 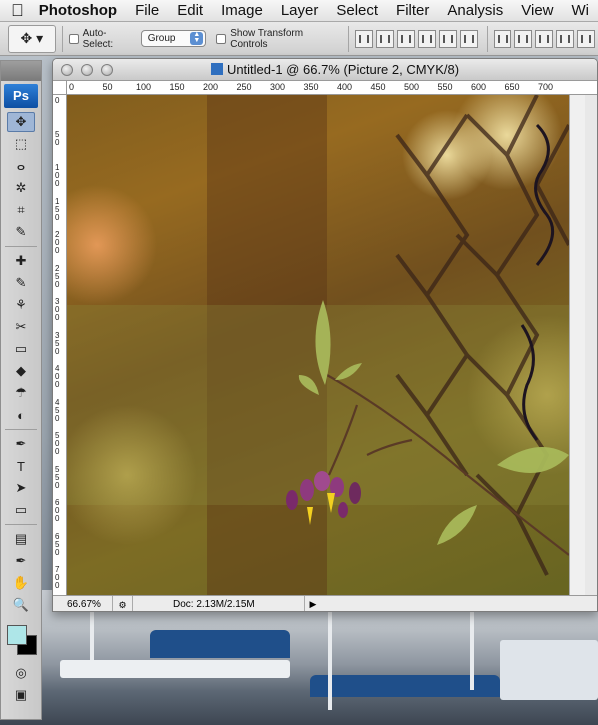 What do you see at coordinates (313, 604) in the screenshot?
I see `status-menu-arrow-icon: ▶` at bounding box center [313, 604].